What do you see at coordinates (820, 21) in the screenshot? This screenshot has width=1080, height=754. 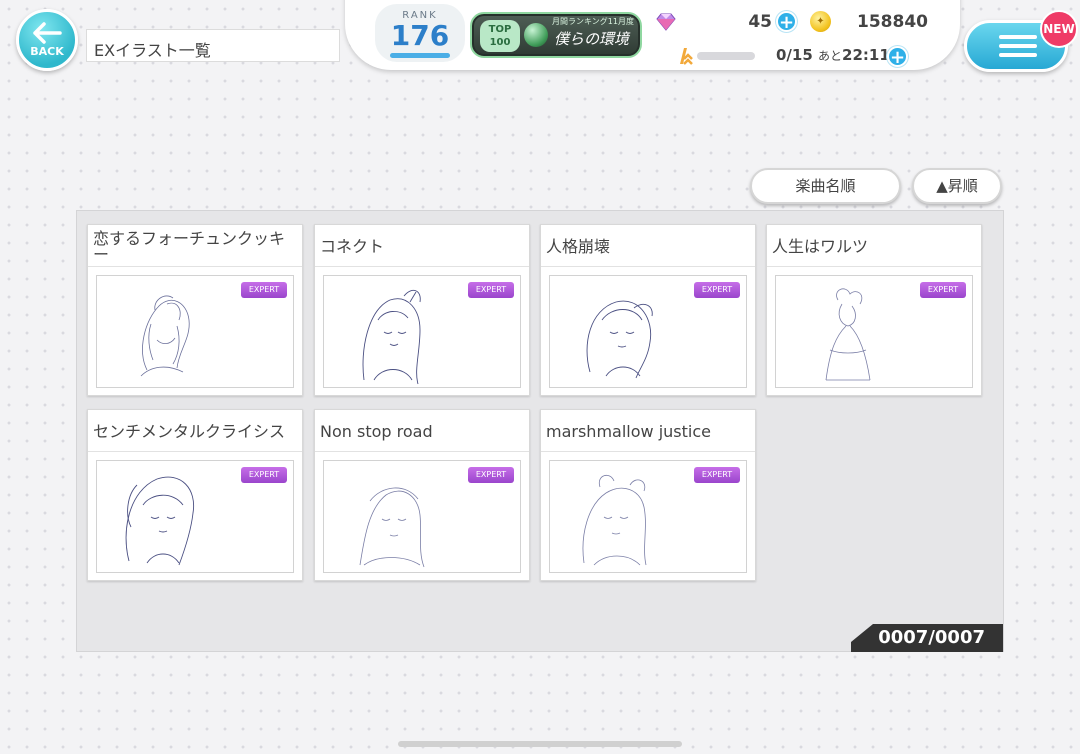 I see `coin-icon: ✦` at bounding box center [820, 21].